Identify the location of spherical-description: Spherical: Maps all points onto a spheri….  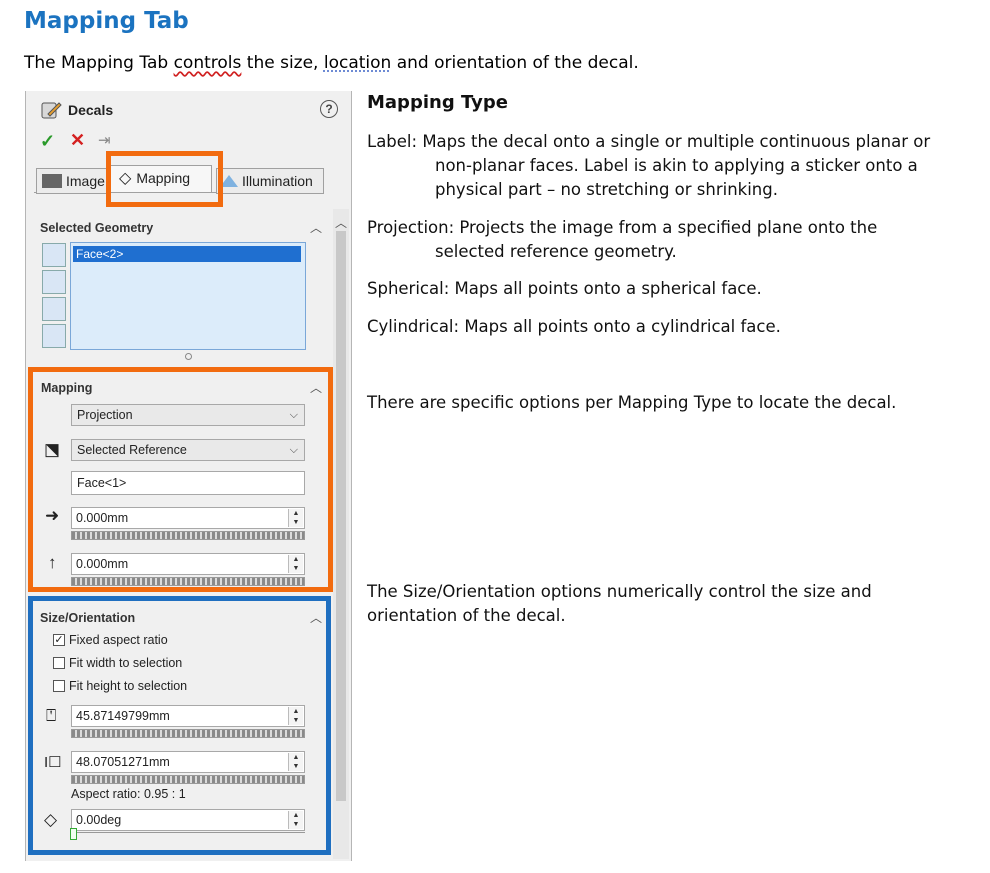
(564, 288).